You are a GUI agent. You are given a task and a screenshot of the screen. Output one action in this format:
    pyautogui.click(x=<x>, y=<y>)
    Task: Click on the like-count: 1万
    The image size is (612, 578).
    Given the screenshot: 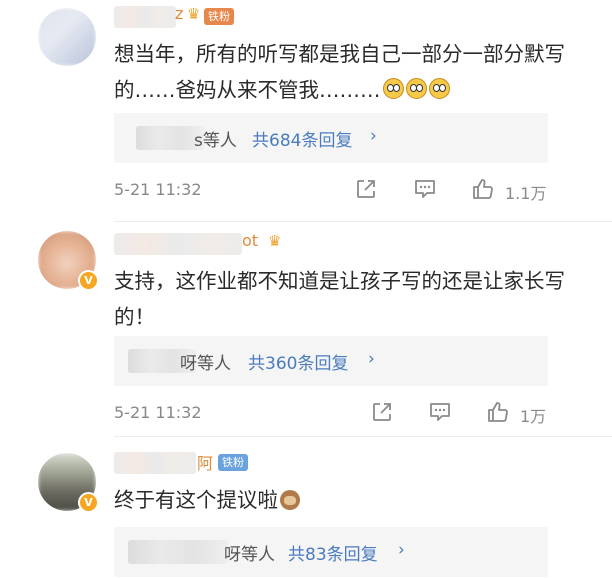 What is the action you would take?
    pyautogui.click(x=533, y=416)
    